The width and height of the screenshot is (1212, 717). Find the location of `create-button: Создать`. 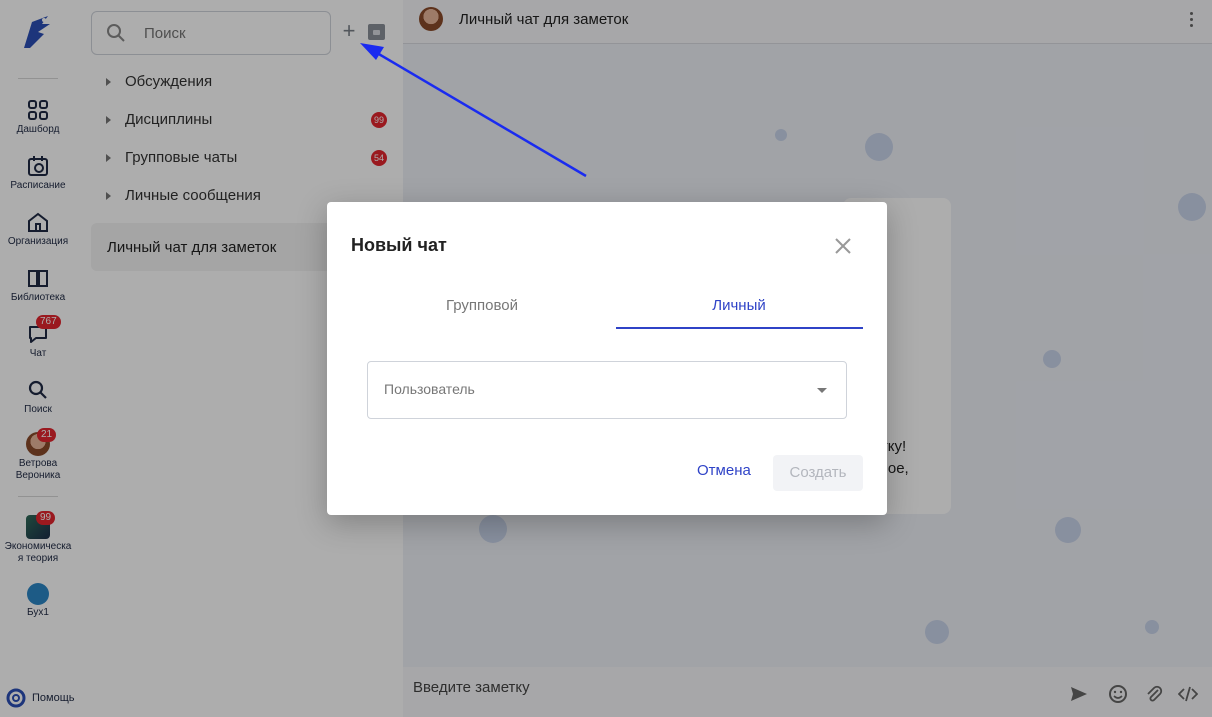

create-button: Создать is located at coordinates (818, 473).